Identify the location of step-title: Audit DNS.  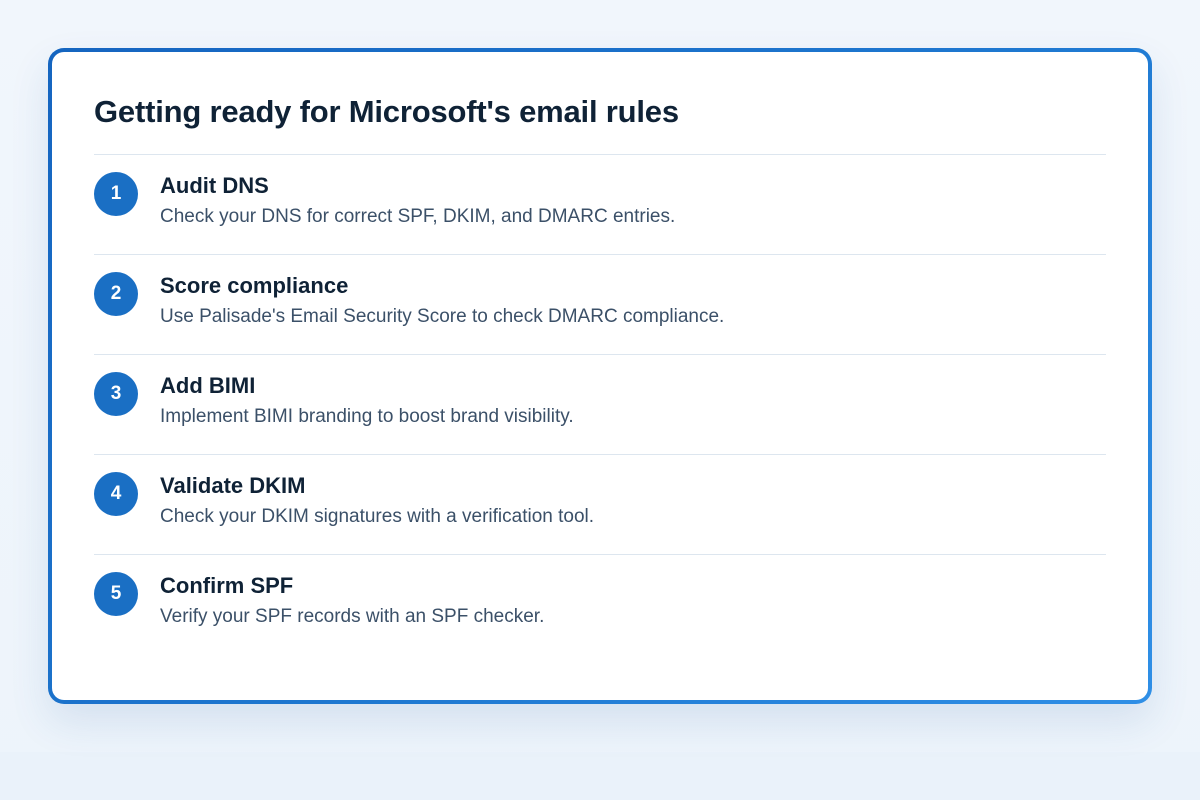
(214, 185).